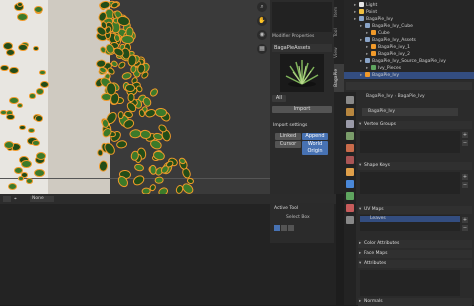 The image size is (474, 306). Describe the element at coordinates (284, 228) in the screenshot. I see `mode-extend-icon` at that location.